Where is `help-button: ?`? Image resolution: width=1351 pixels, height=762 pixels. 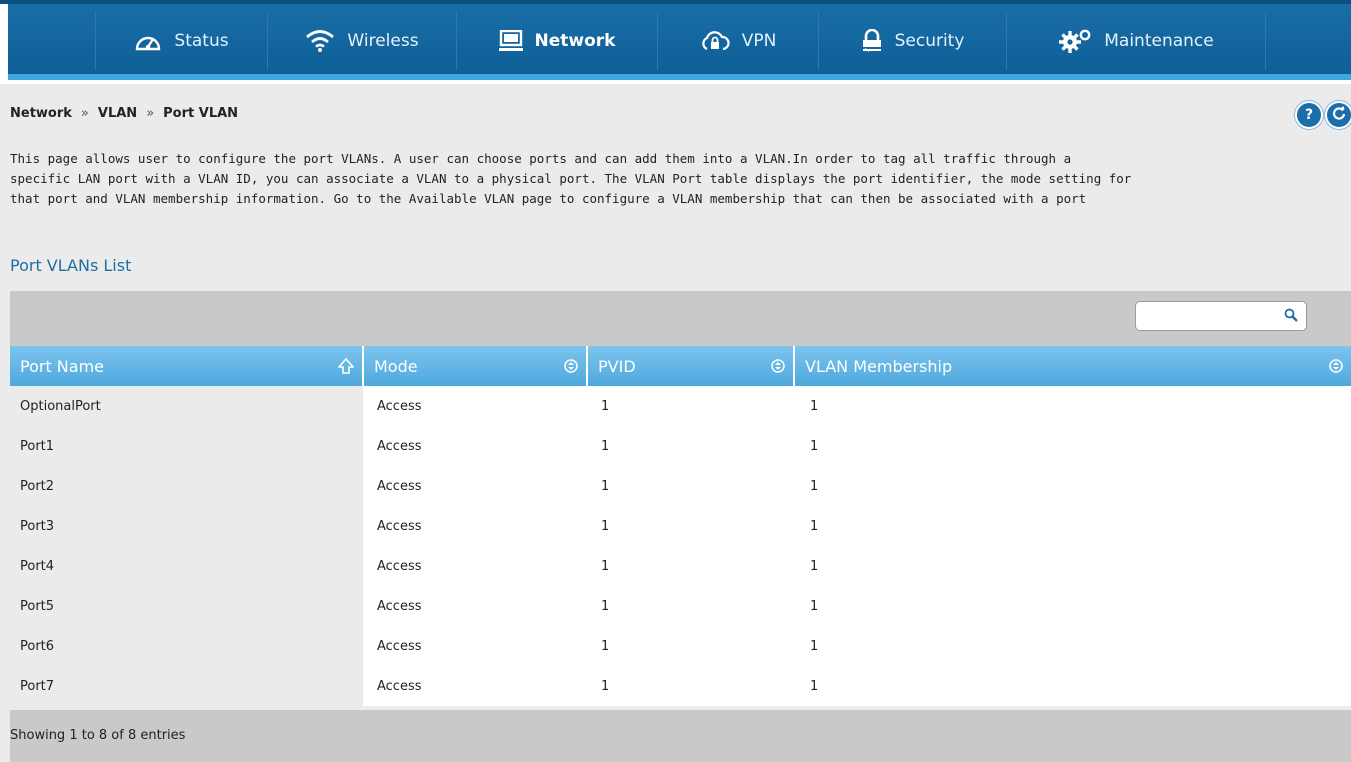
help-button: ? is located at coordinates (1309, 115).